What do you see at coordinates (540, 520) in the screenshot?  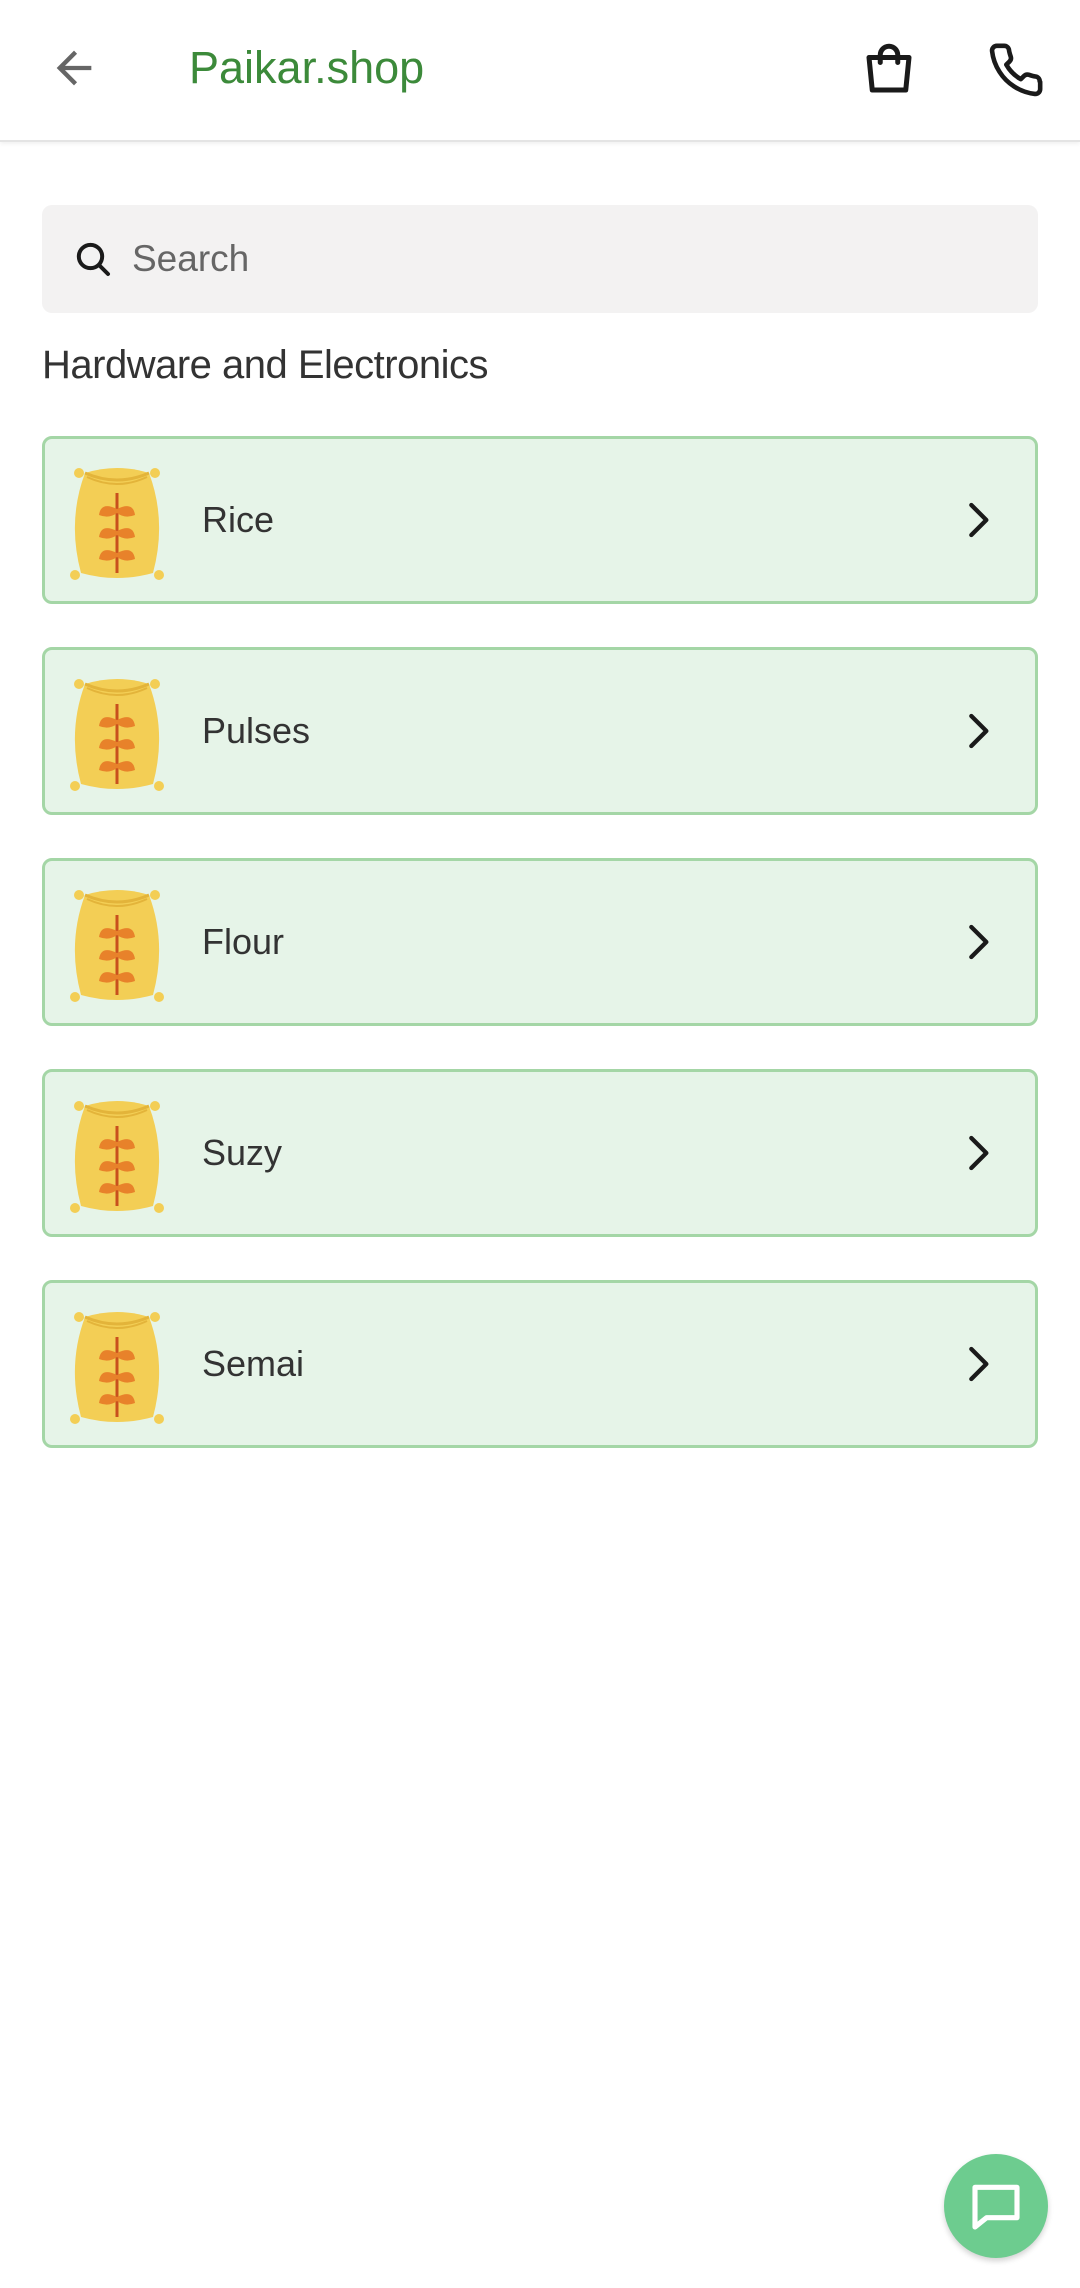 I see `category-item-rice: Rice` at bounding box center [540, 520].